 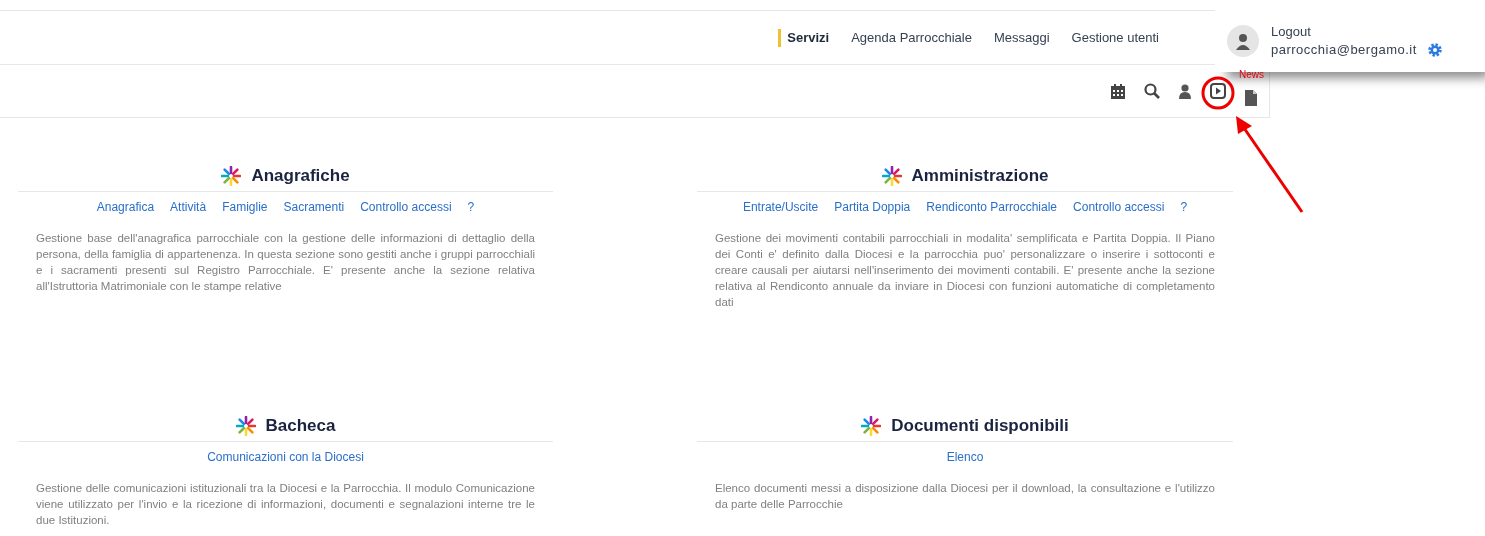 What do you see at coordinates (965, 457) in the screenshot?
I see `section-link: Elenco` at bounding box center [965, 457].